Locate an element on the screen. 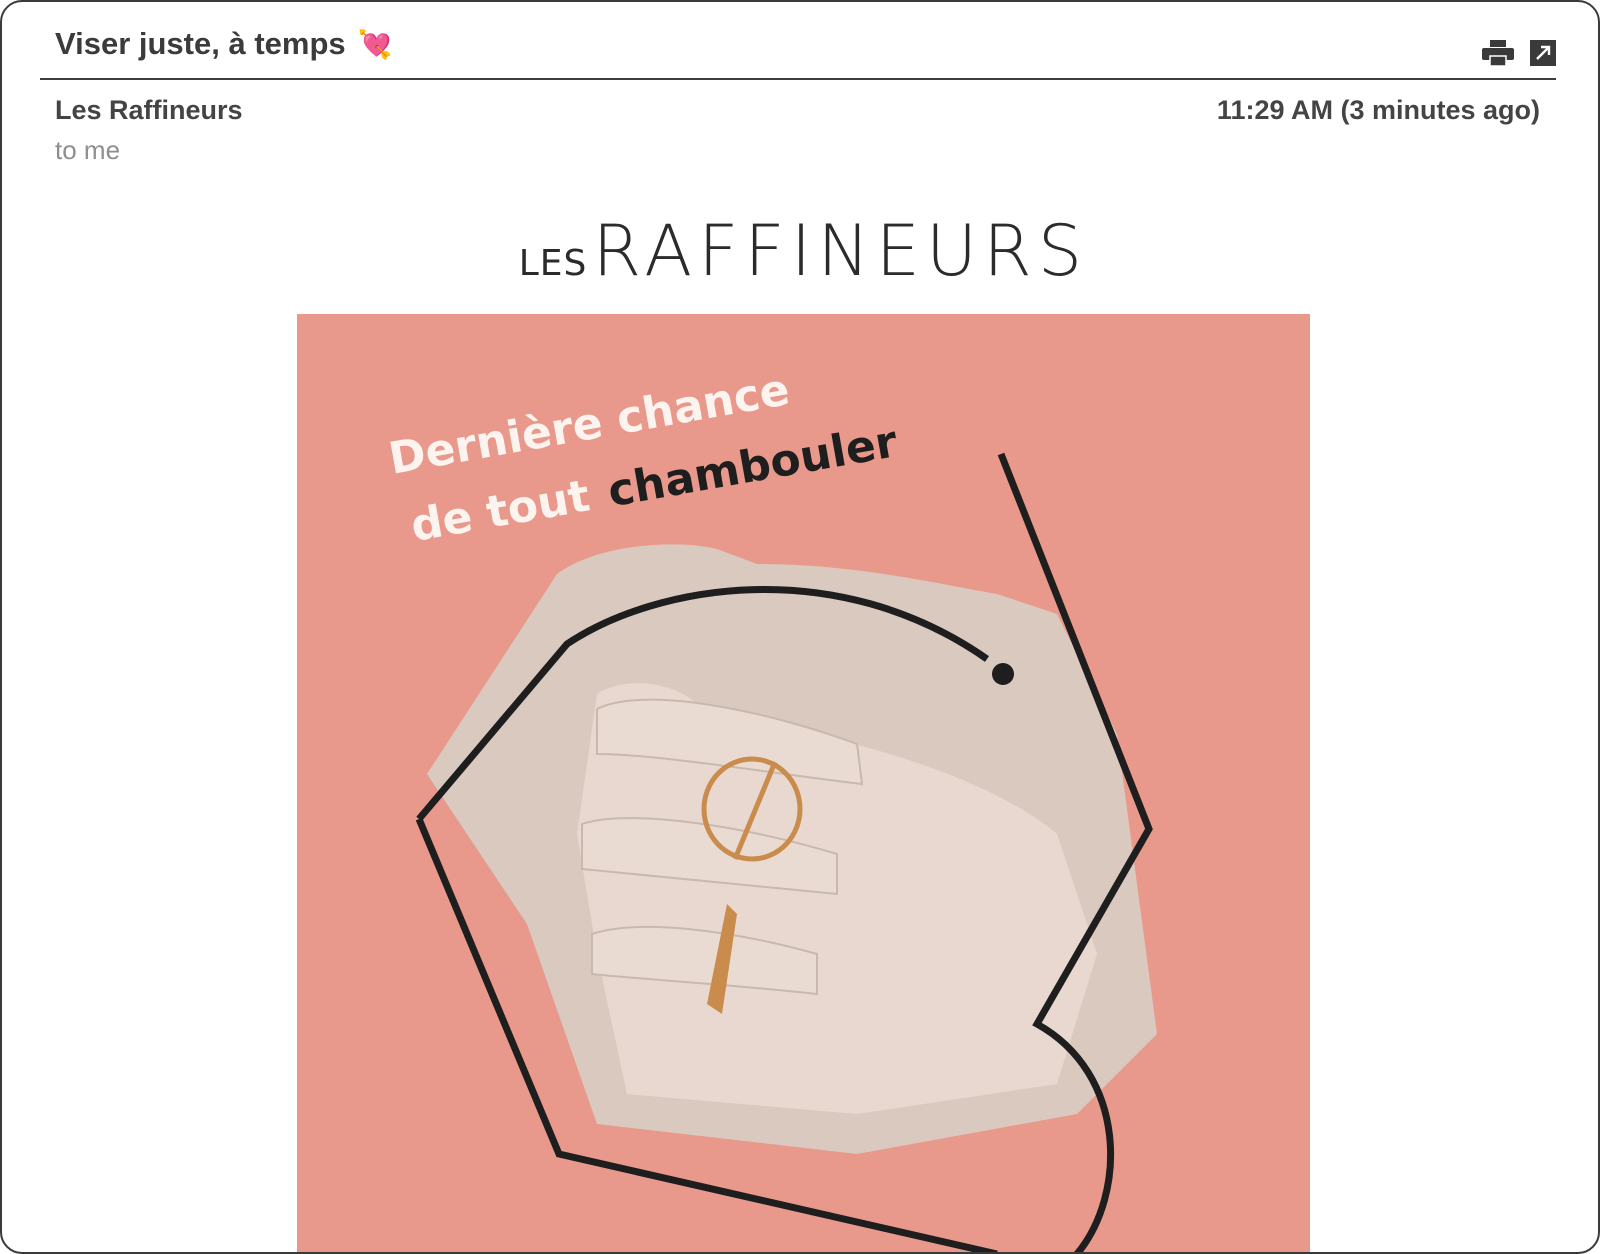 The image size is (1600, 1254). email-toolbar is located at coordinates (1519, 55).